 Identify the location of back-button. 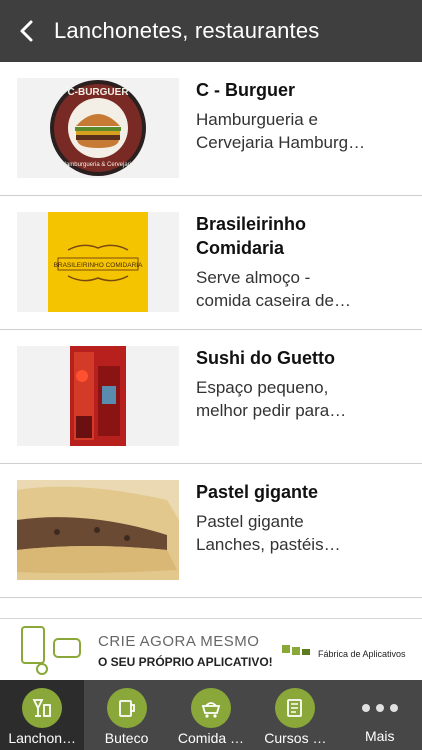
(27, 31).